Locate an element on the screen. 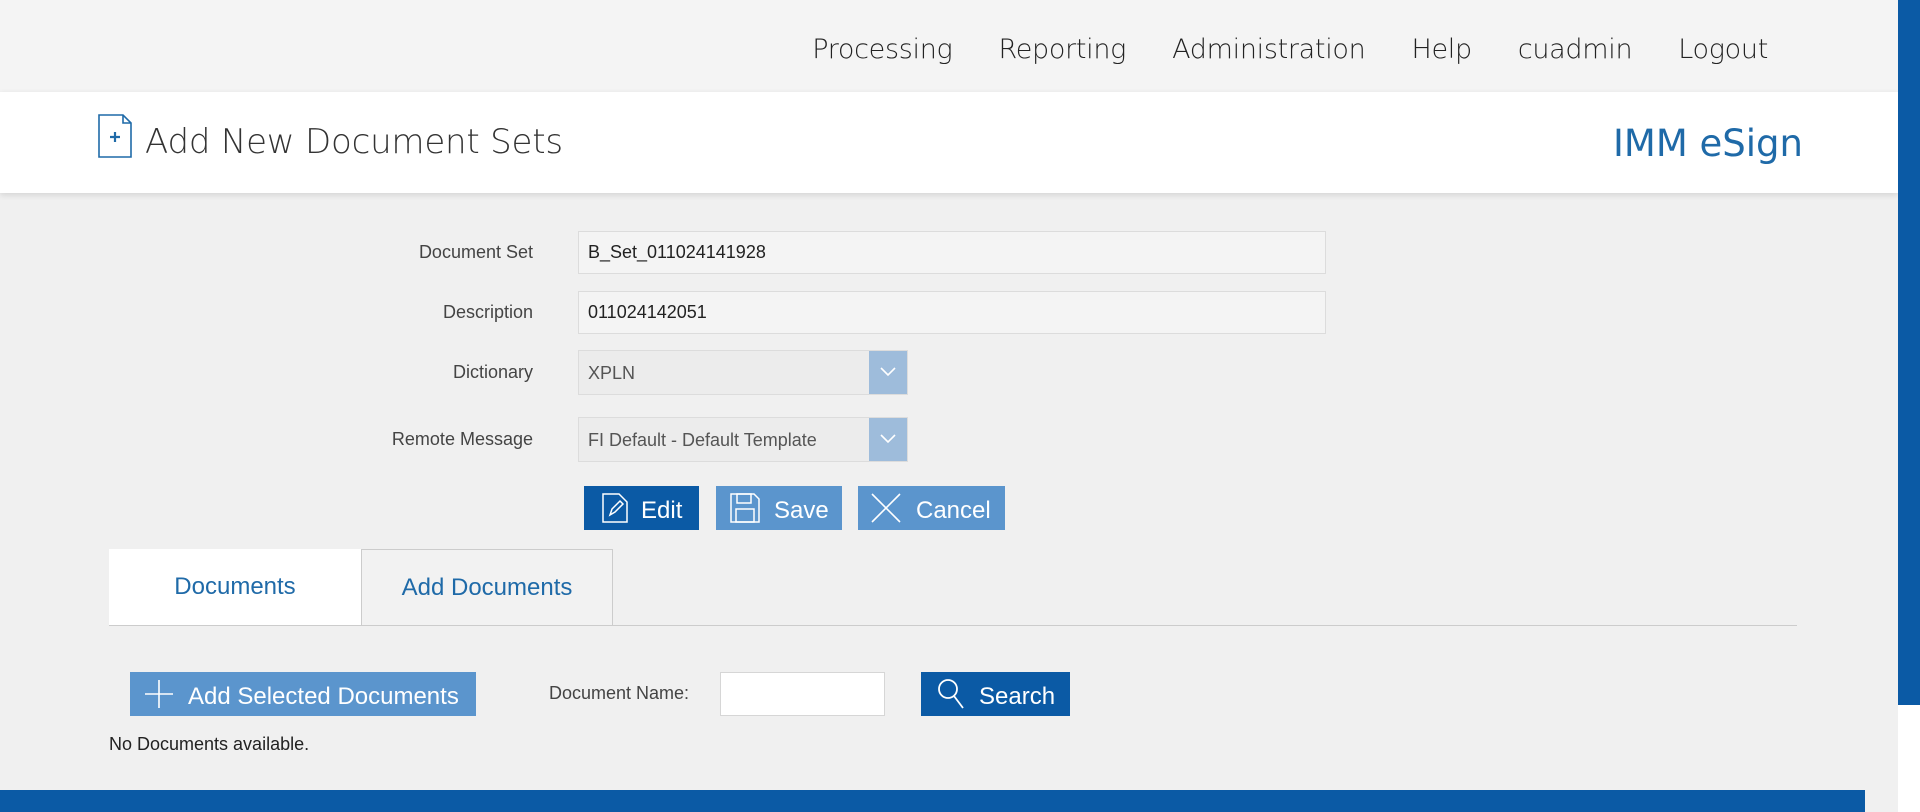 The image size is (1920, 812). remote-message-select: FI Default - Default Template is located at coordinates (743, 439).